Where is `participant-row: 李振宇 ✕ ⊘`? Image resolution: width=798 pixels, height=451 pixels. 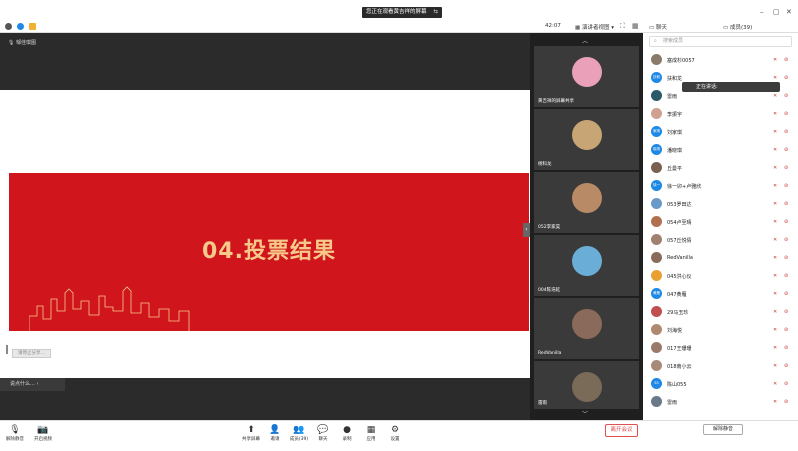
participant-row: 李振宇 ✕ ⊘ is located at coordinates (720, 114).